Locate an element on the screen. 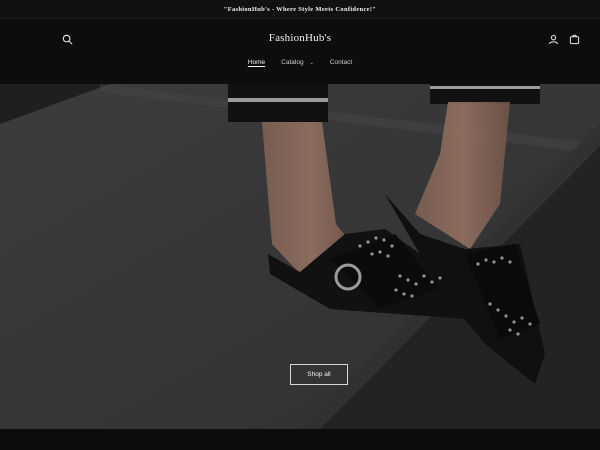 The width and height of the screenshot is (600, 450). nav-item-label: Home is located at coordinates (256, 62).